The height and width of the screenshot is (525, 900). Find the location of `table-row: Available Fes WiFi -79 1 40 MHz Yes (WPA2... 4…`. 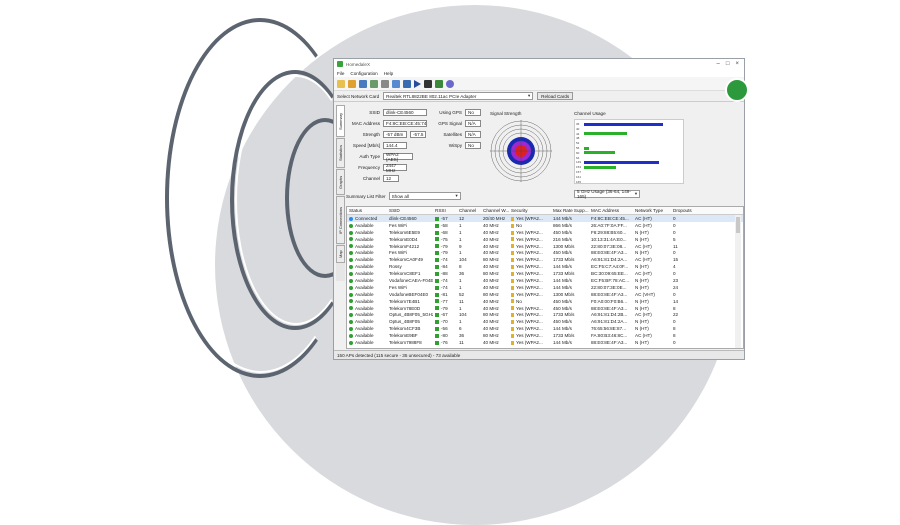

table-row: Available Fes WiFi -79 1 40 MHz Yes (WPA2... 4… is located at coordinates (545, 252).